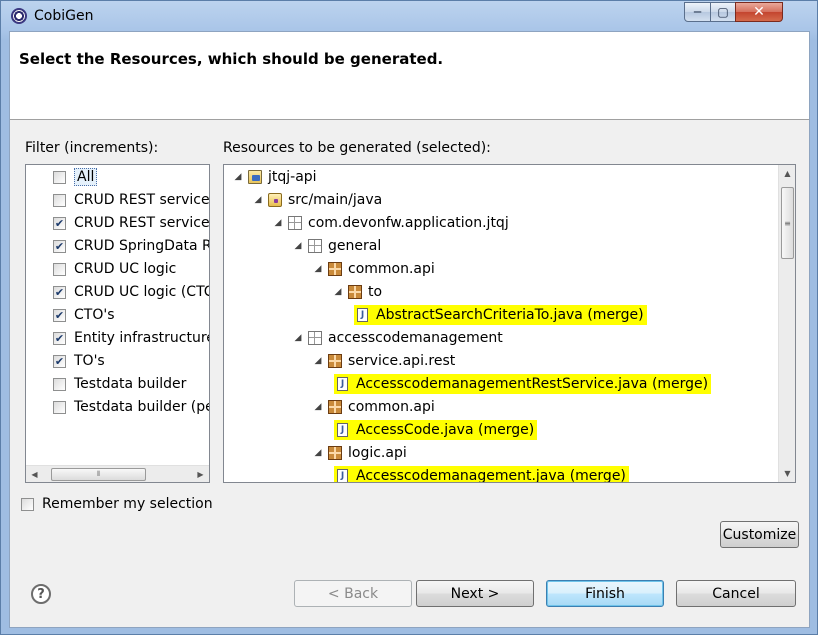 The height and width of the screenshot is (635, 818). Describe the element at coordinates (390, 223) in the screenshot. I see `tree-node: ◢ com.devonfw.application.jtqj` at that location.